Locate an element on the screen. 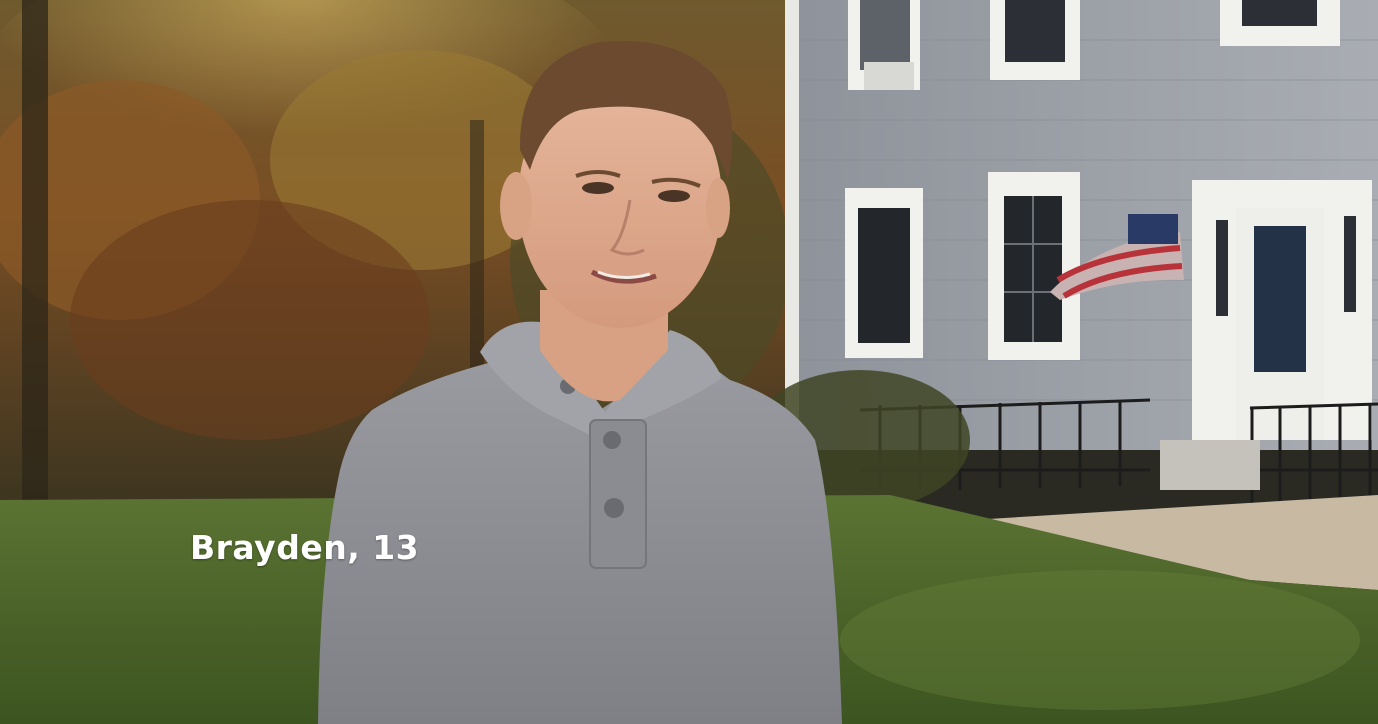  tree-trunk is located at coordinates (35, 250).